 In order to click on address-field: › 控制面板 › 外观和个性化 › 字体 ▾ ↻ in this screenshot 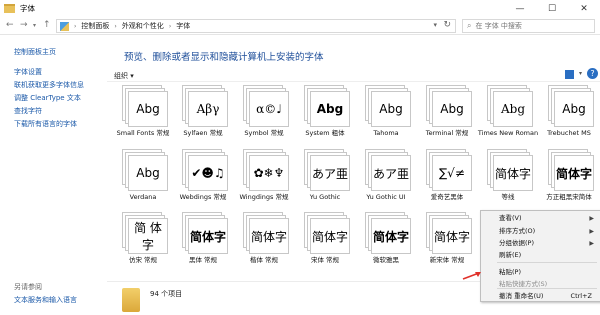, I will do `click(256, 26)`.